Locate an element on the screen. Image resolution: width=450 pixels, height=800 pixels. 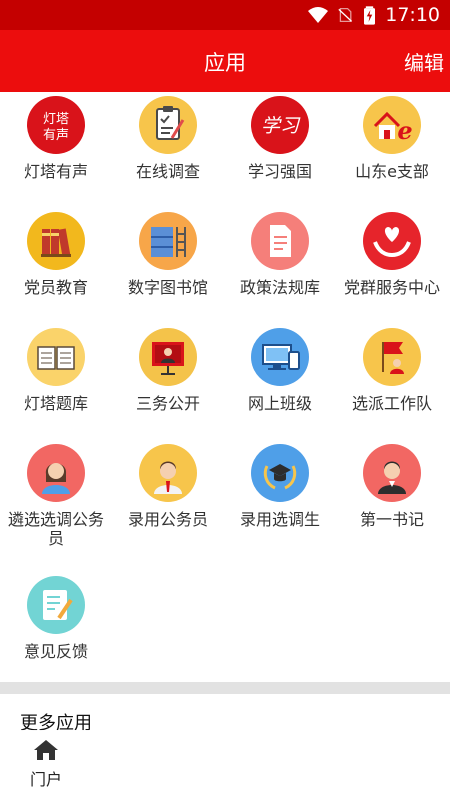
app-label: 第一书记 is located at coordinates (391, 519).